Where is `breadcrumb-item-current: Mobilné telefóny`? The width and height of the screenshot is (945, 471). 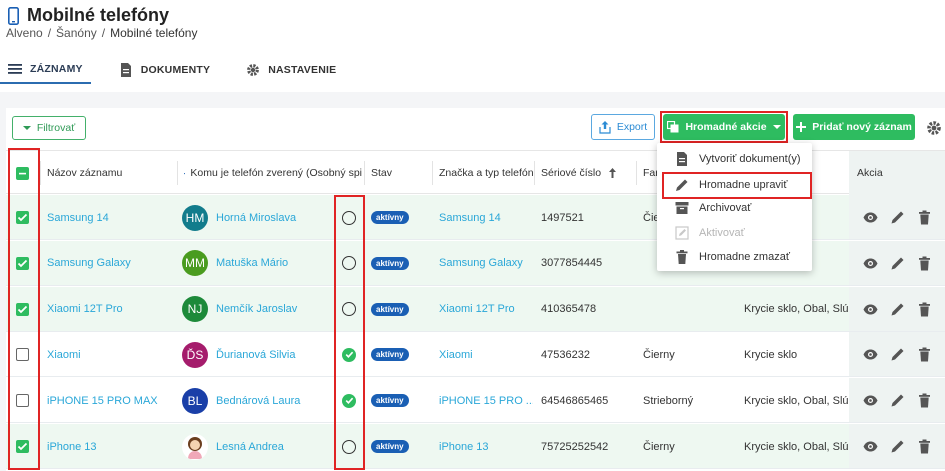 breadcrumb-item-current: Mobilné telefóny is located at coordinates (154, 33).